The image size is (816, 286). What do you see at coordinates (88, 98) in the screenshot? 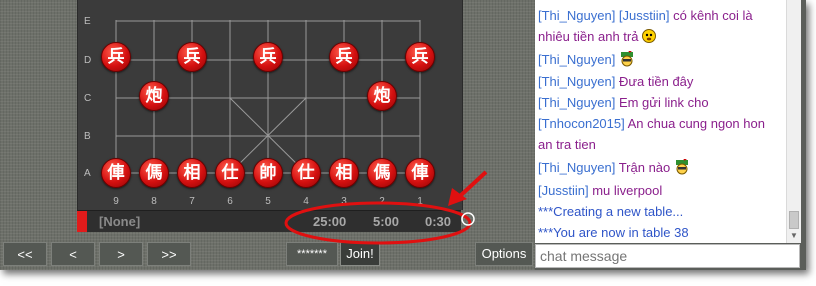
I see `row-label-c: C` at bounding box center [88, 98].